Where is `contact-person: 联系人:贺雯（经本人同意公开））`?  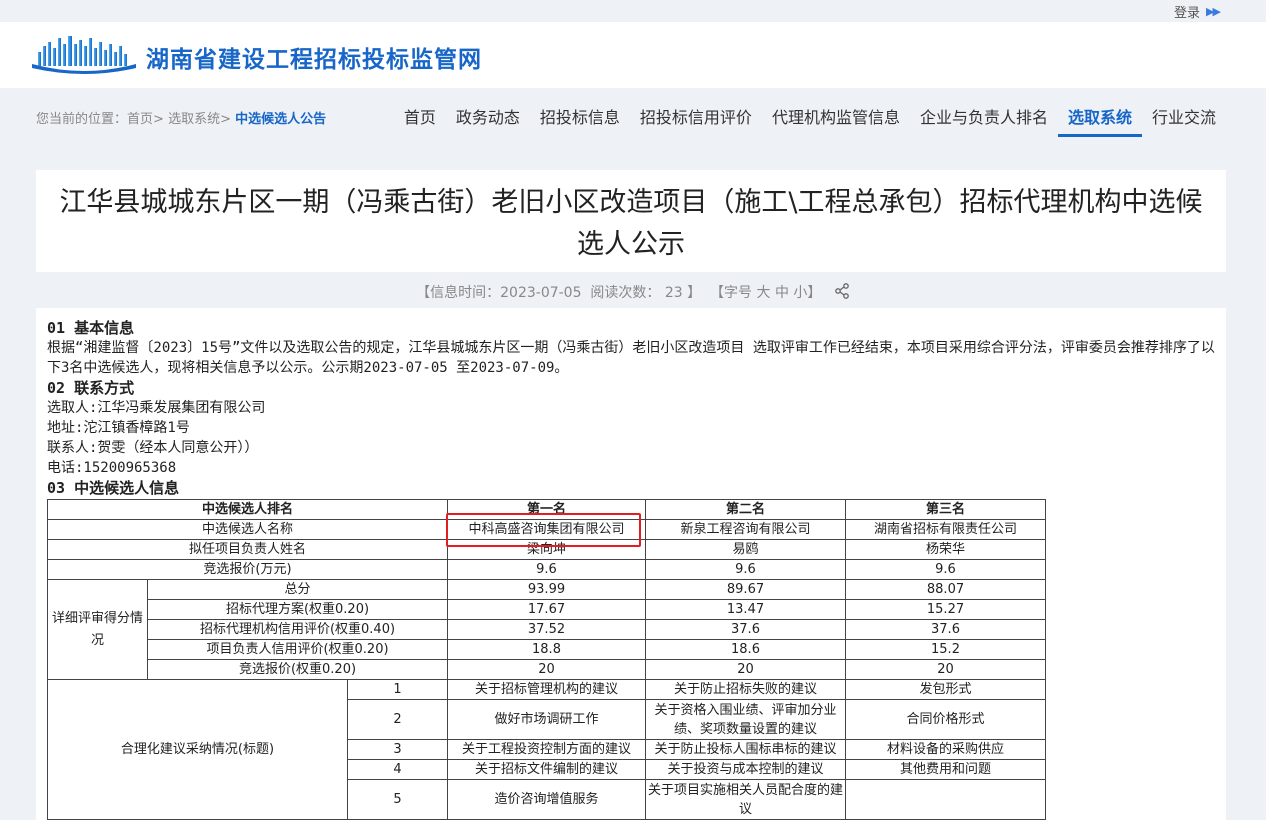 contact-person: 联系人:贺雯（经本人同意公开）） is located at coordinates (153, 448).